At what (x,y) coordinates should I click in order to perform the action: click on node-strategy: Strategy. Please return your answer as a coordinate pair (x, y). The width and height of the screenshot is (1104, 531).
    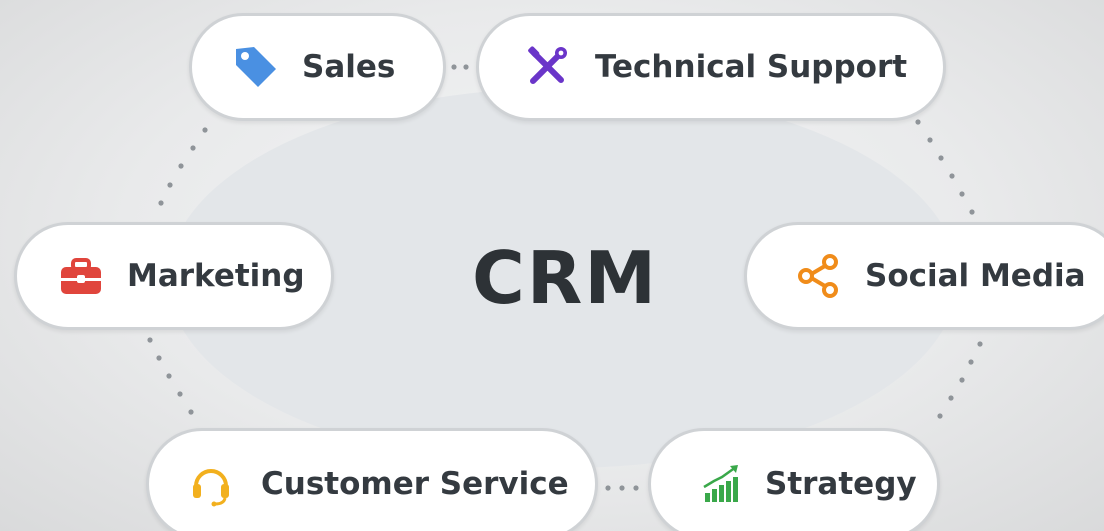
    Looking at the image, I should click on (794, 479).